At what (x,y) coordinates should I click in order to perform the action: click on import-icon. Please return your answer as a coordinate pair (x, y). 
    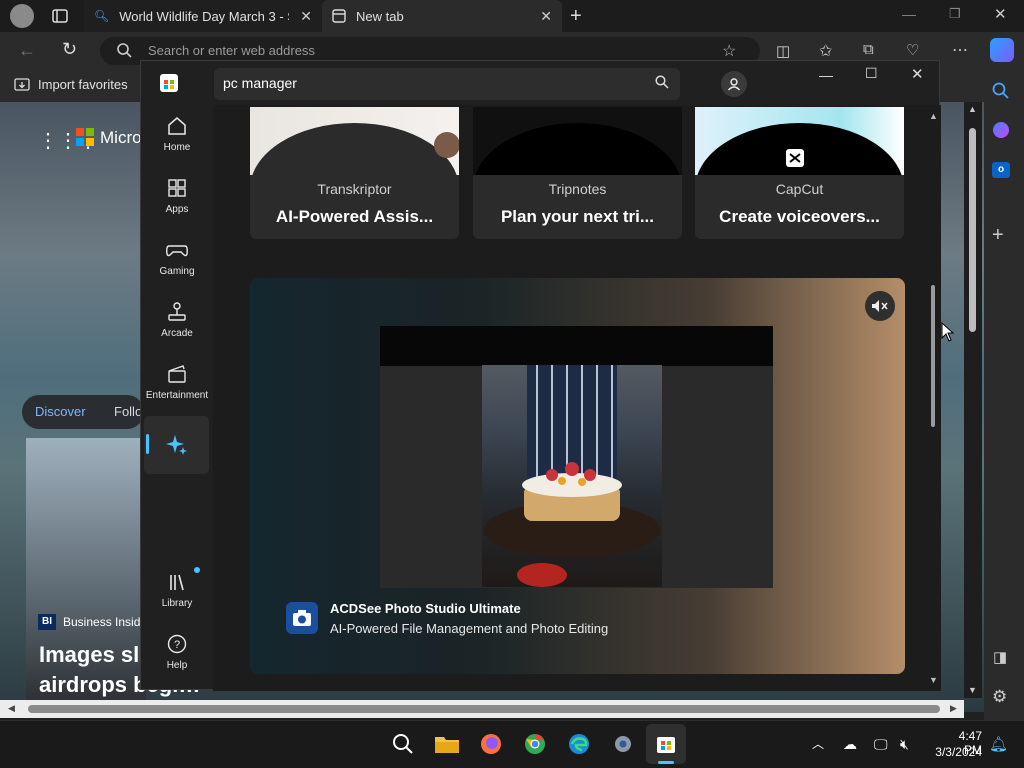
    Looking at the image, I should click on (22, 84).